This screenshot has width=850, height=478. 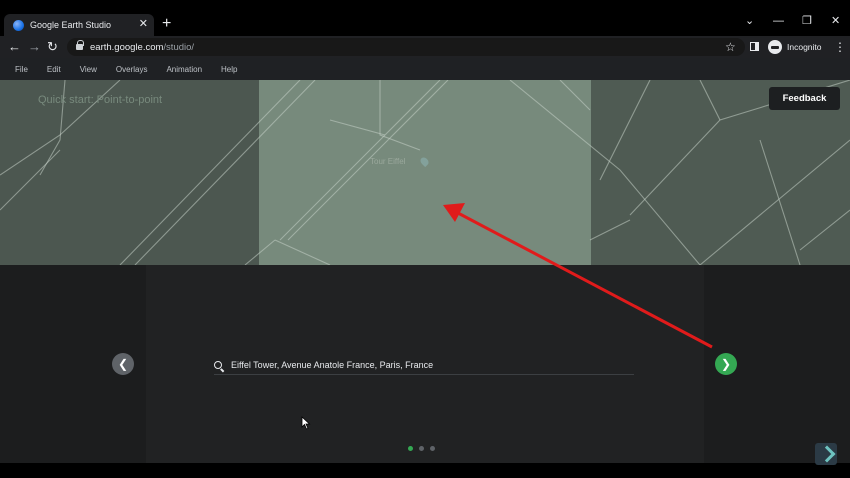 I want to click on reload-icon: ↻, so click(x=52, y=47).